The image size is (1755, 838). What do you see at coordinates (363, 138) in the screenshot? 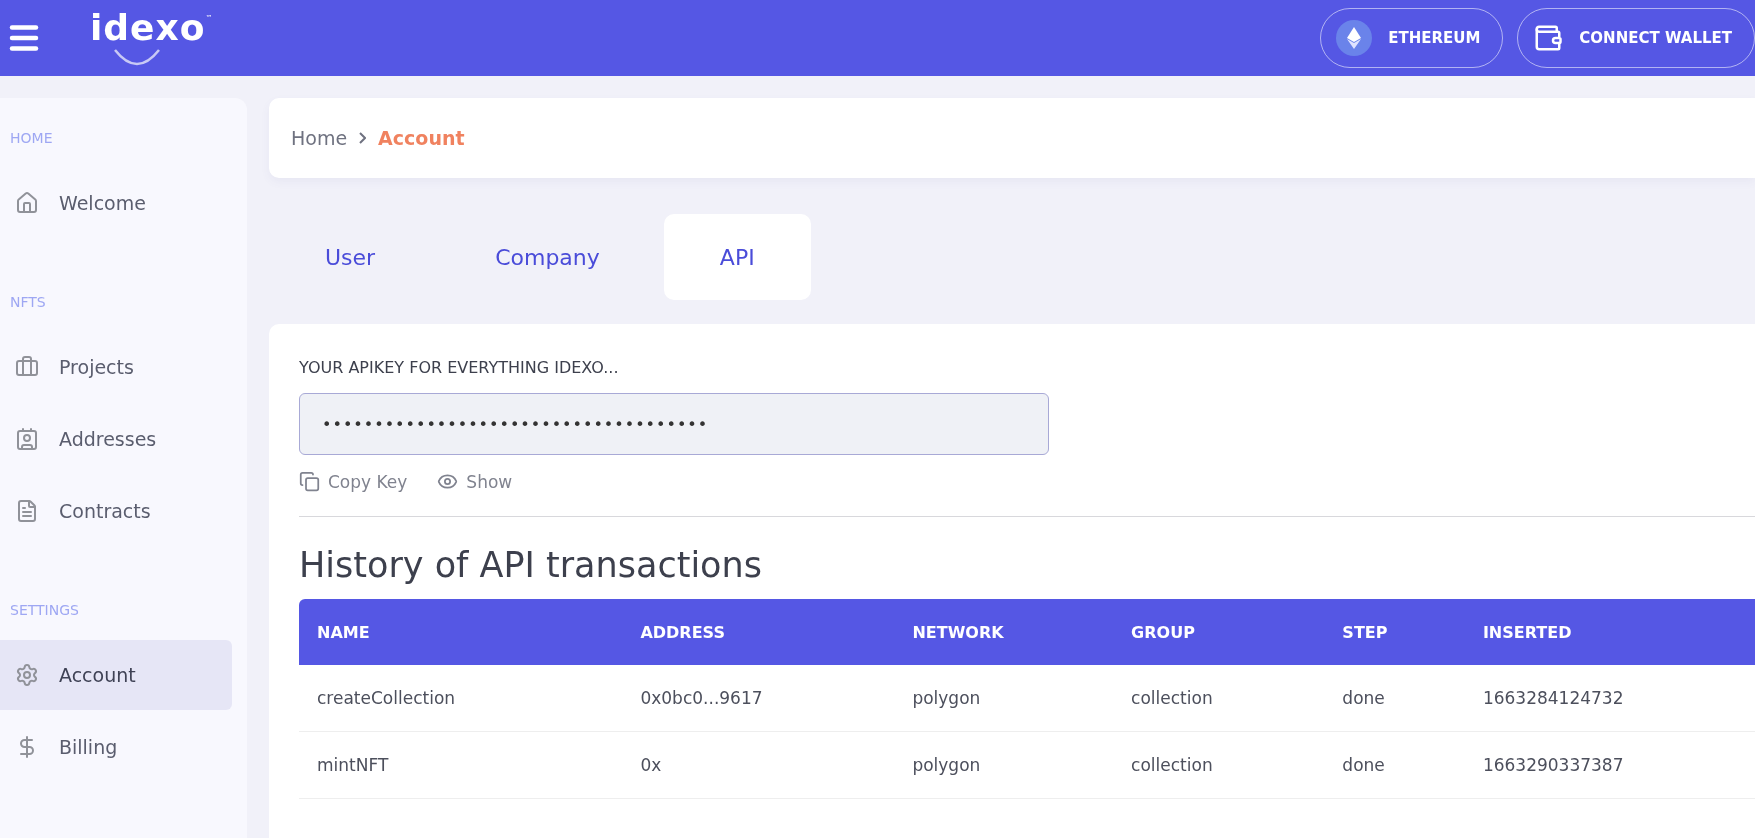
I see `chevron-right-icon` at bounding box center [363, 138].